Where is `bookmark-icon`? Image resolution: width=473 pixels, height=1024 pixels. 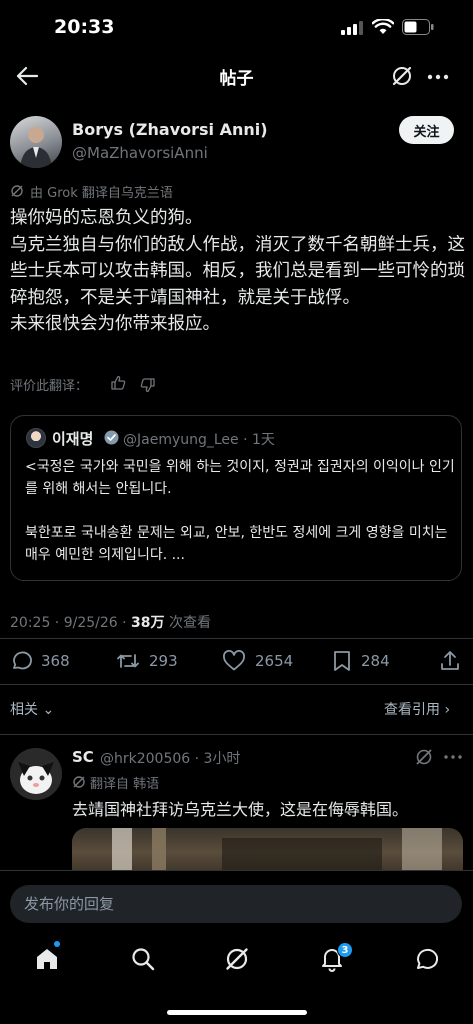 bookmark-icon is located at coordinates (342, 661).